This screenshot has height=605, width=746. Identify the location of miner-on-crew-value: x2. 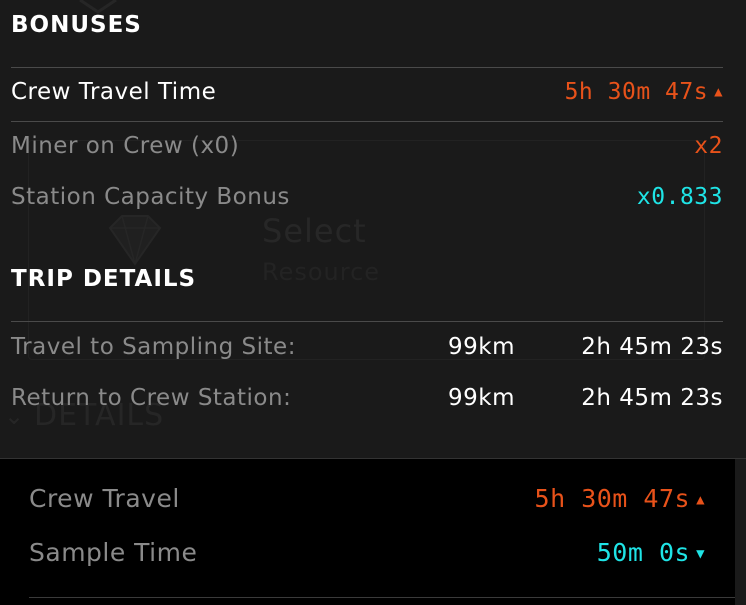
(708, 146).